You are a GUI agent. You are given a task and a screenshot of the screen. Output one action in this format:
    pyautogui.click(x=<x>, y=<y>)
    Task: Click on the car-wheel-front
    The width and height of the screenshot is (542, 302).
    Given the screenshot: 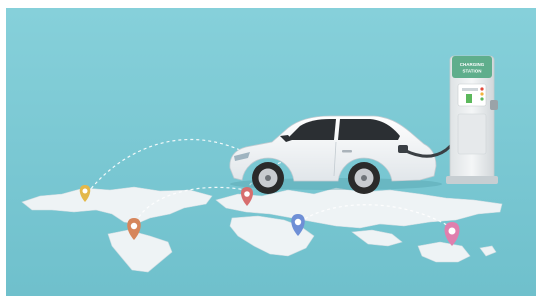 What is the action you would take?
    pyautogui.click(x=268, y=178)
    